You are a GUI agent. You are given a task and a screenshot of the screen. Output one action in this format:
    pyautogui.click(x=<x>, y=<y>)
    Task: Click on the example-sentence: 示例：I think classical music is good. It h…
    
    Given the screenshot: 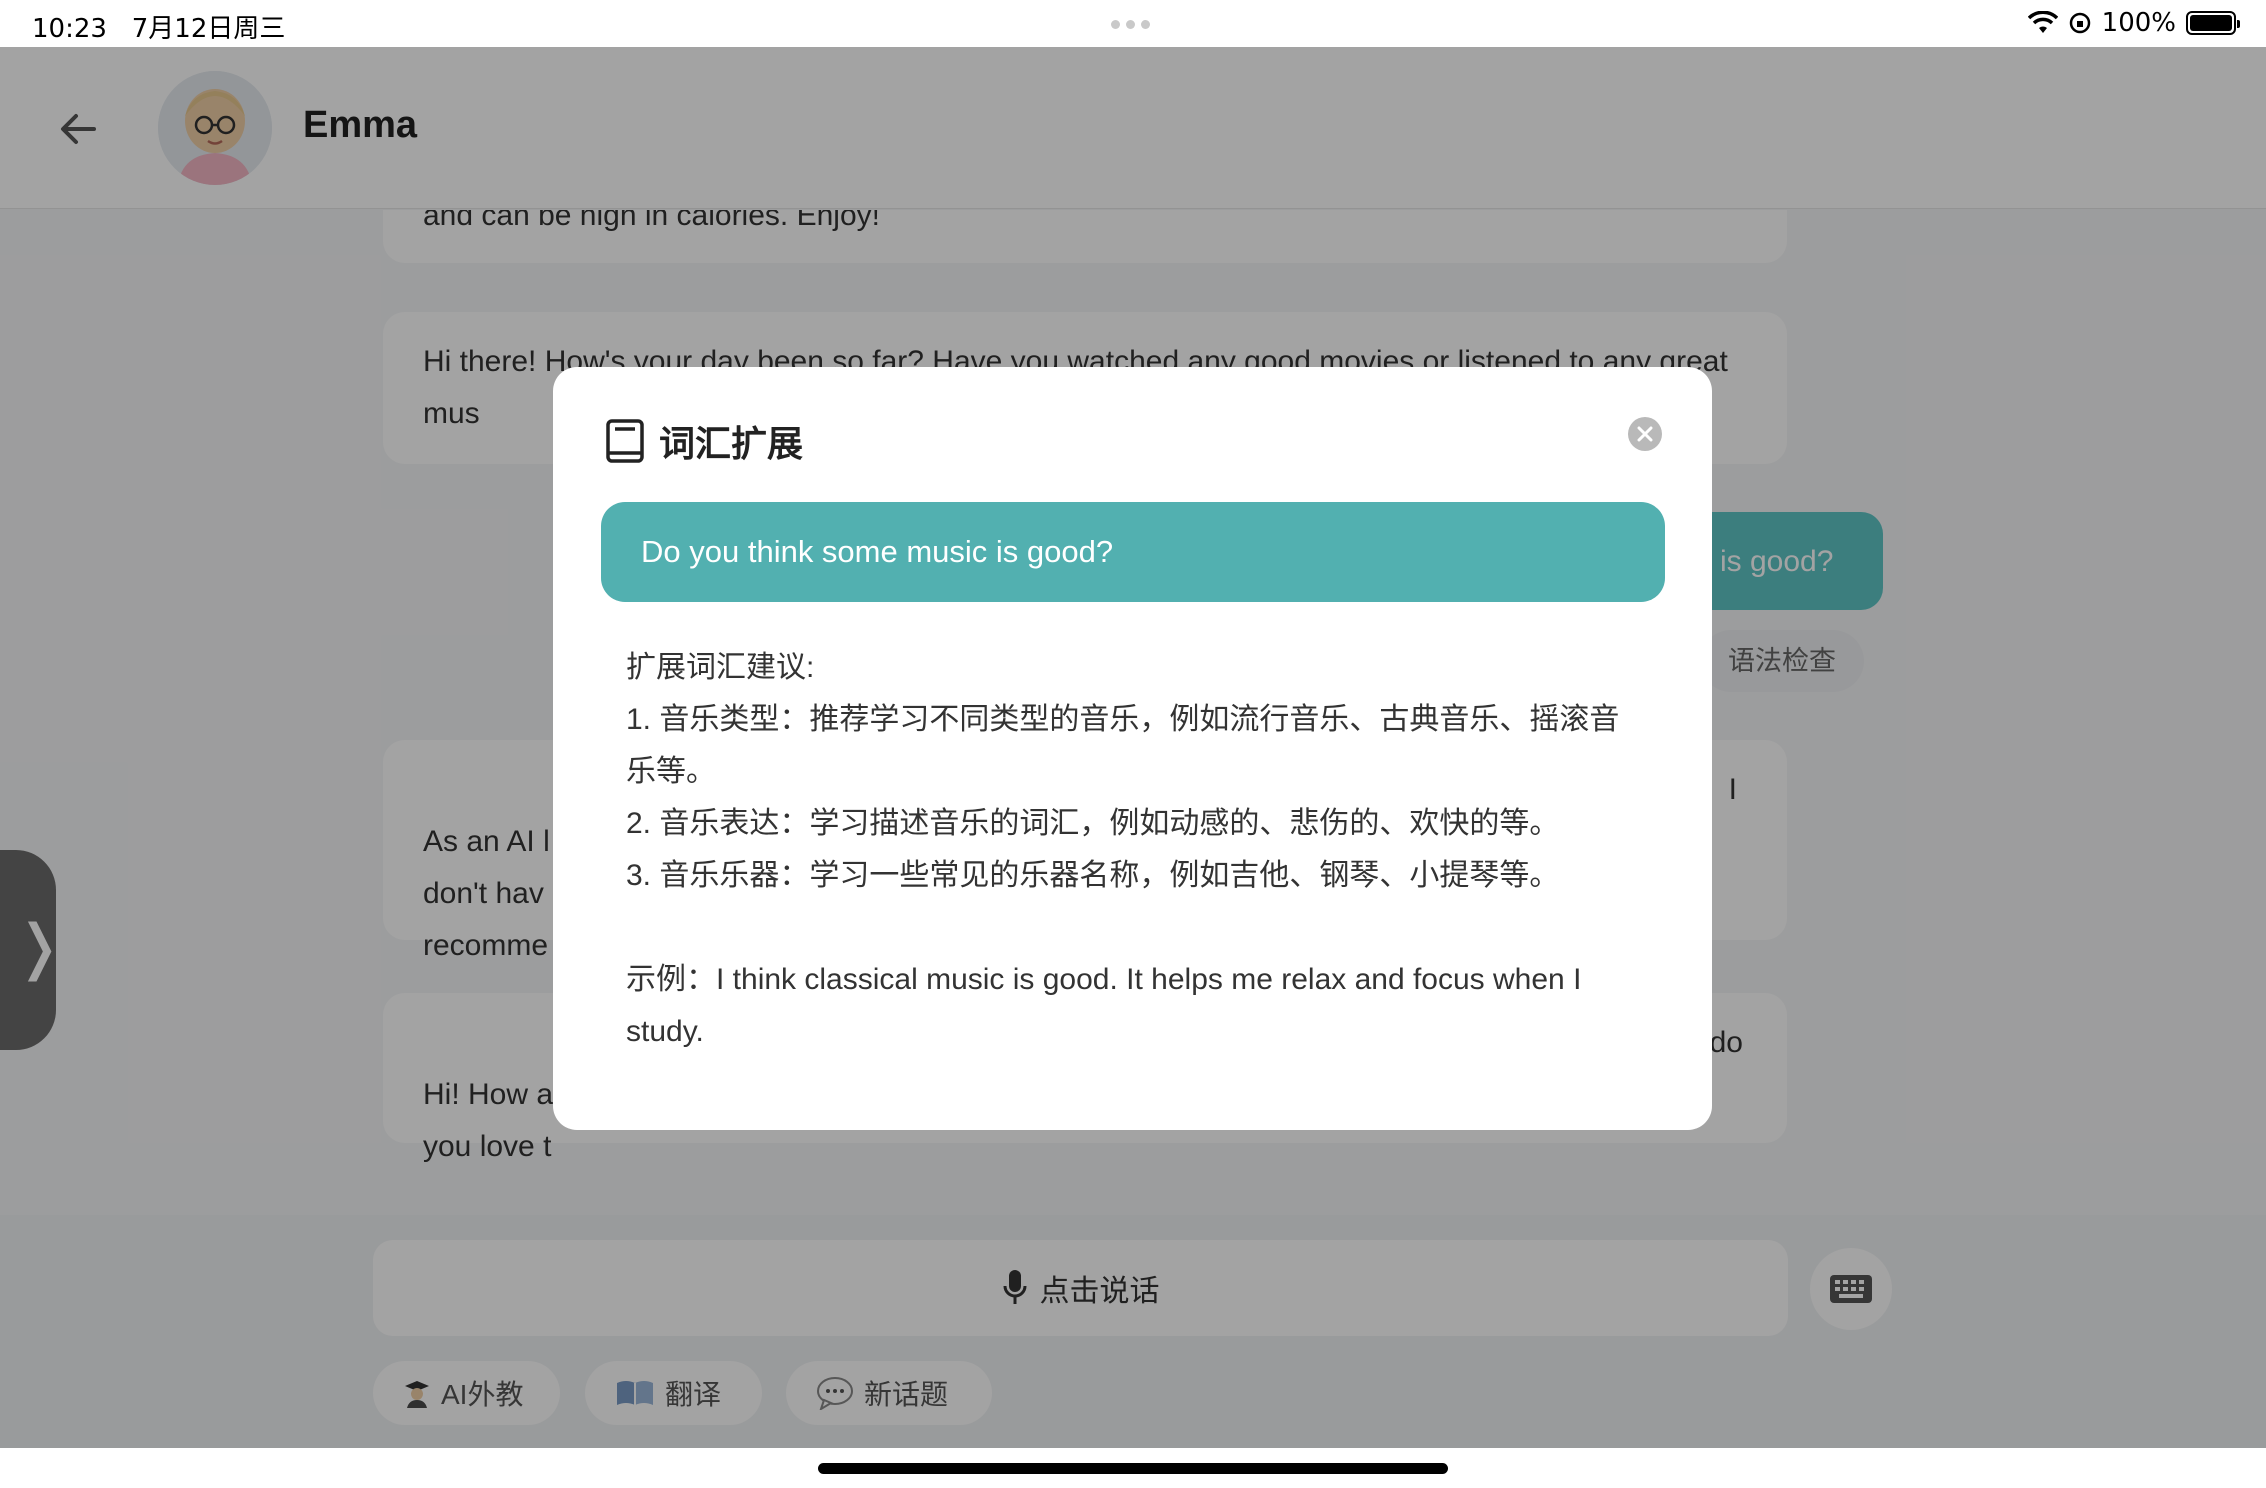 What is the action you would take?
    pyautogui.click(x=1104, y=1005)
    